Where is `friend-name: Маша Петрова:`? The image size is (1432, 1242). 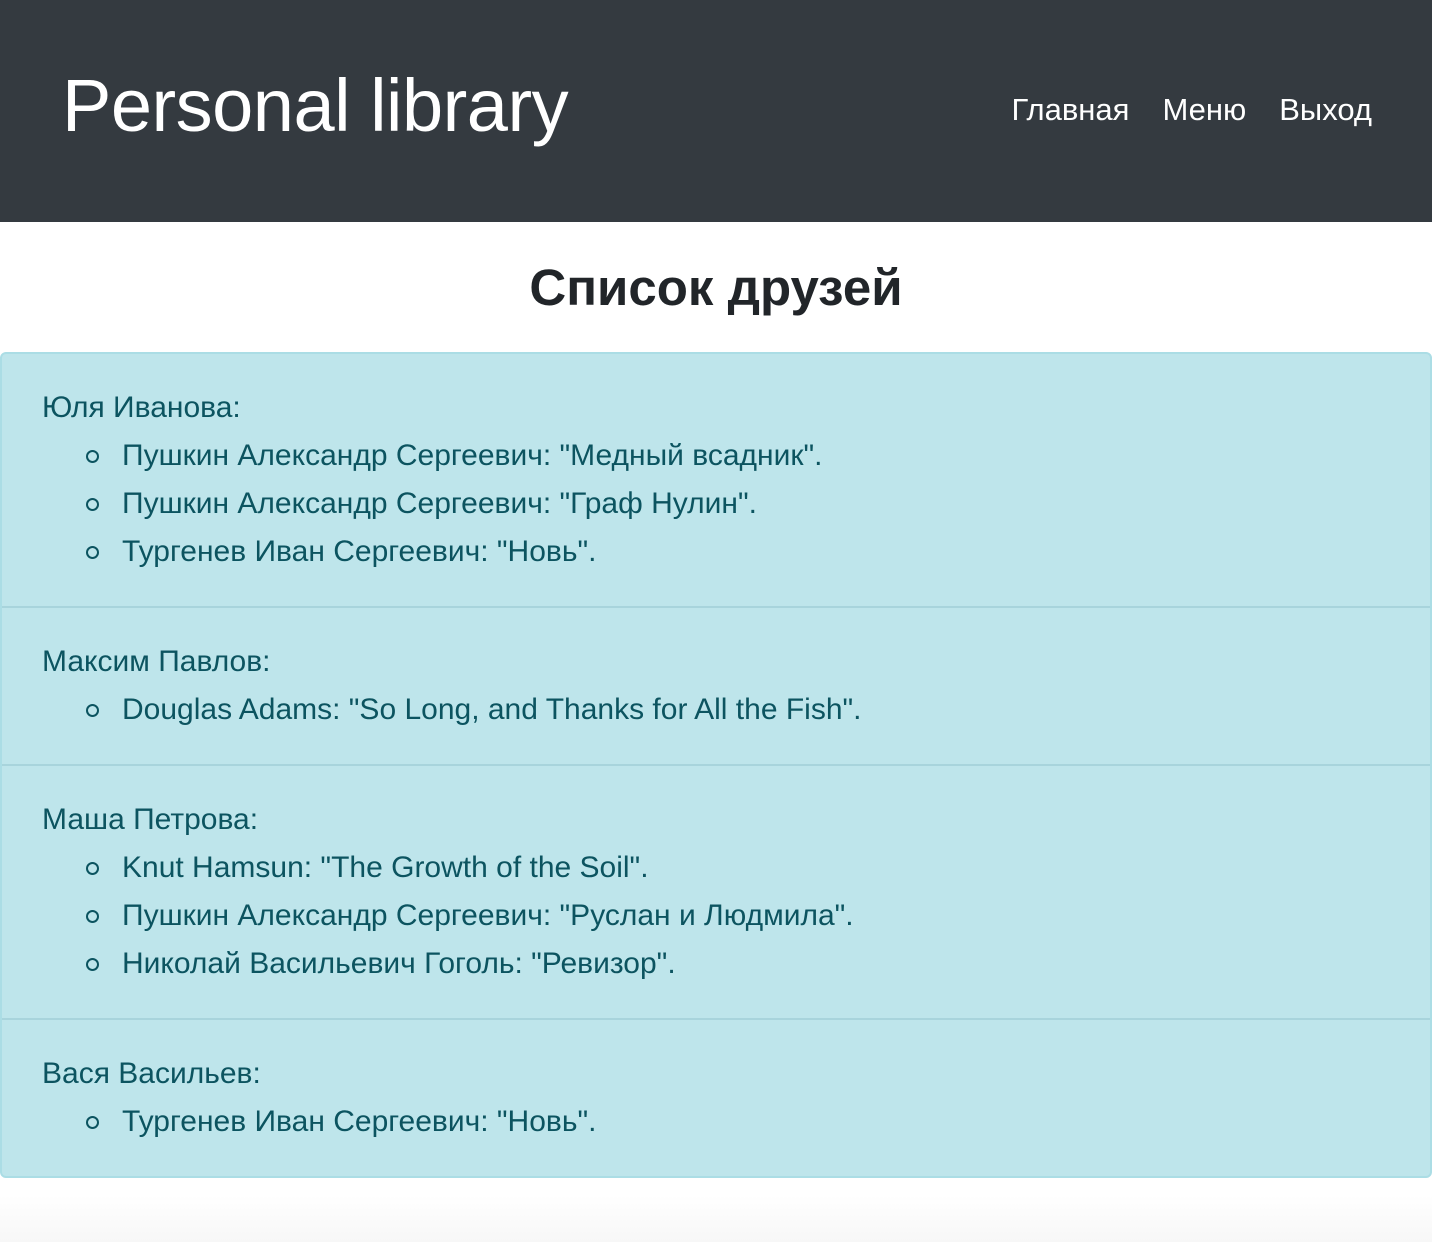
friend-name: Маша Петрова: is located at coordinates (150, 819).